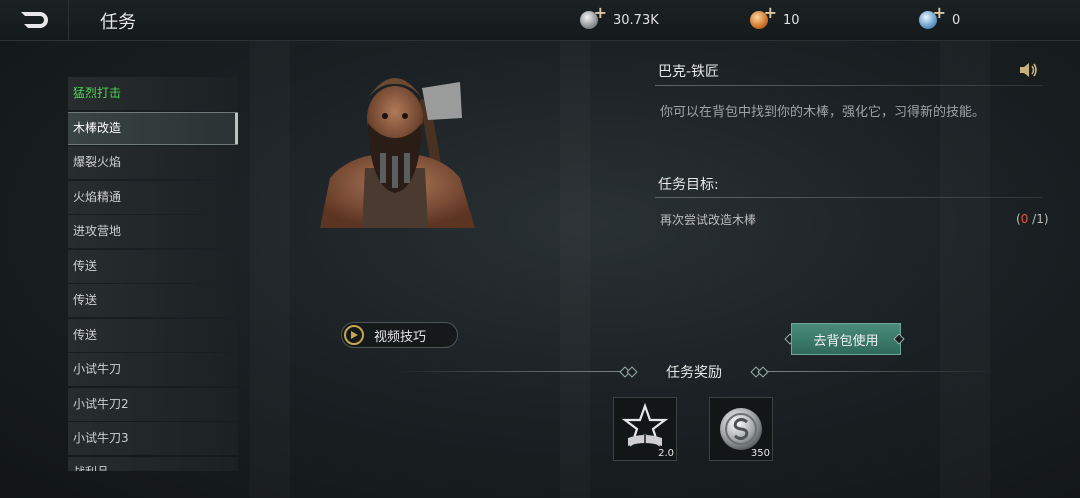 The width and height of the screenshot is (1080, 498). What do you see at coordinates (939, 12) in the screenshot?
I see `add-gem-icon: +` at bounding box center [939, 12].